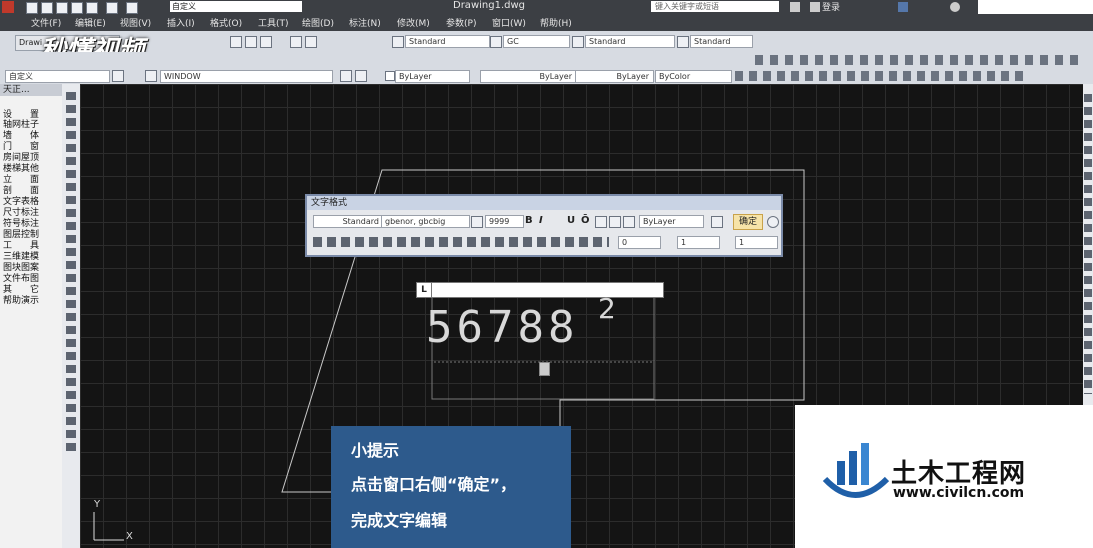 This screenshot has width=1093, height=548. Describe the element at coordinates (129, 536) in the screenshot. I see `ucs-x-label: X` at that location.